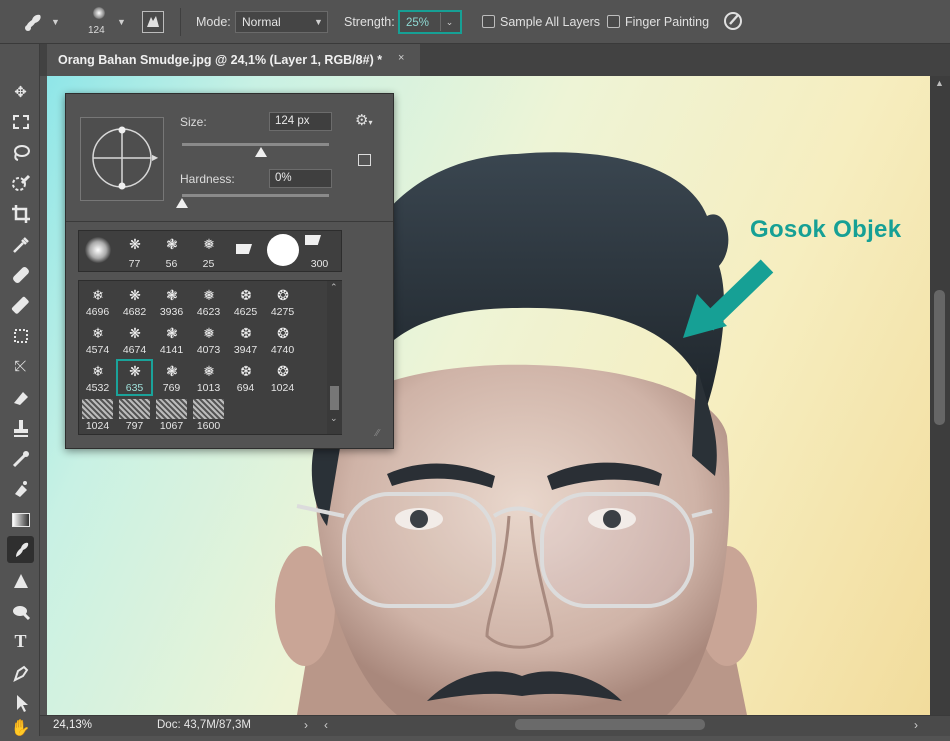 The image size is (950, 741). I want to click on recent-brush-item: ❅ 25, so click(208, 251).